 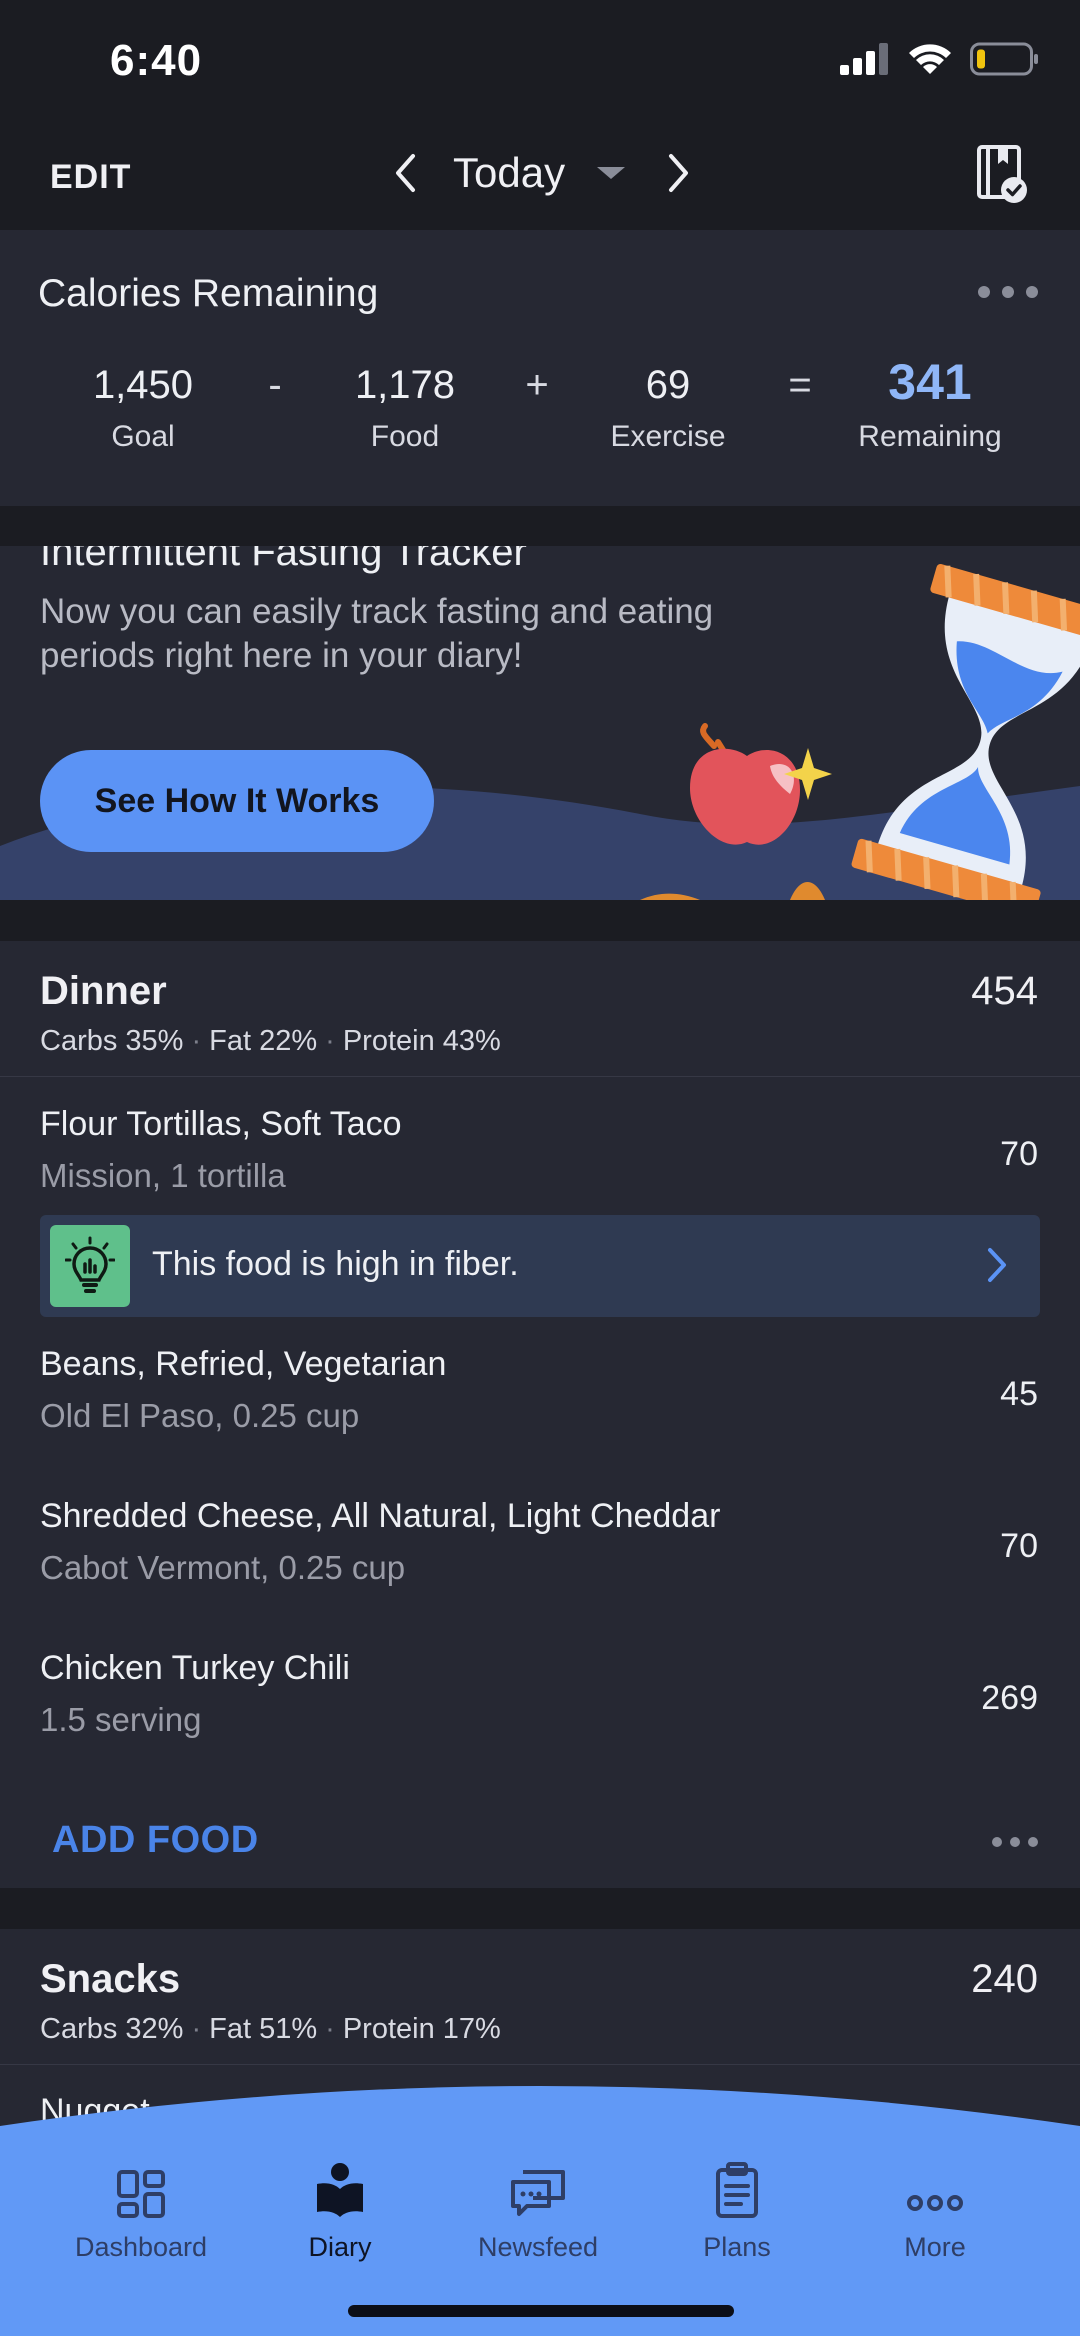 What do you see at coordinates (541, 2311) in the screenshot?
I see `home-indicator` at bounding box center [541, 2311].